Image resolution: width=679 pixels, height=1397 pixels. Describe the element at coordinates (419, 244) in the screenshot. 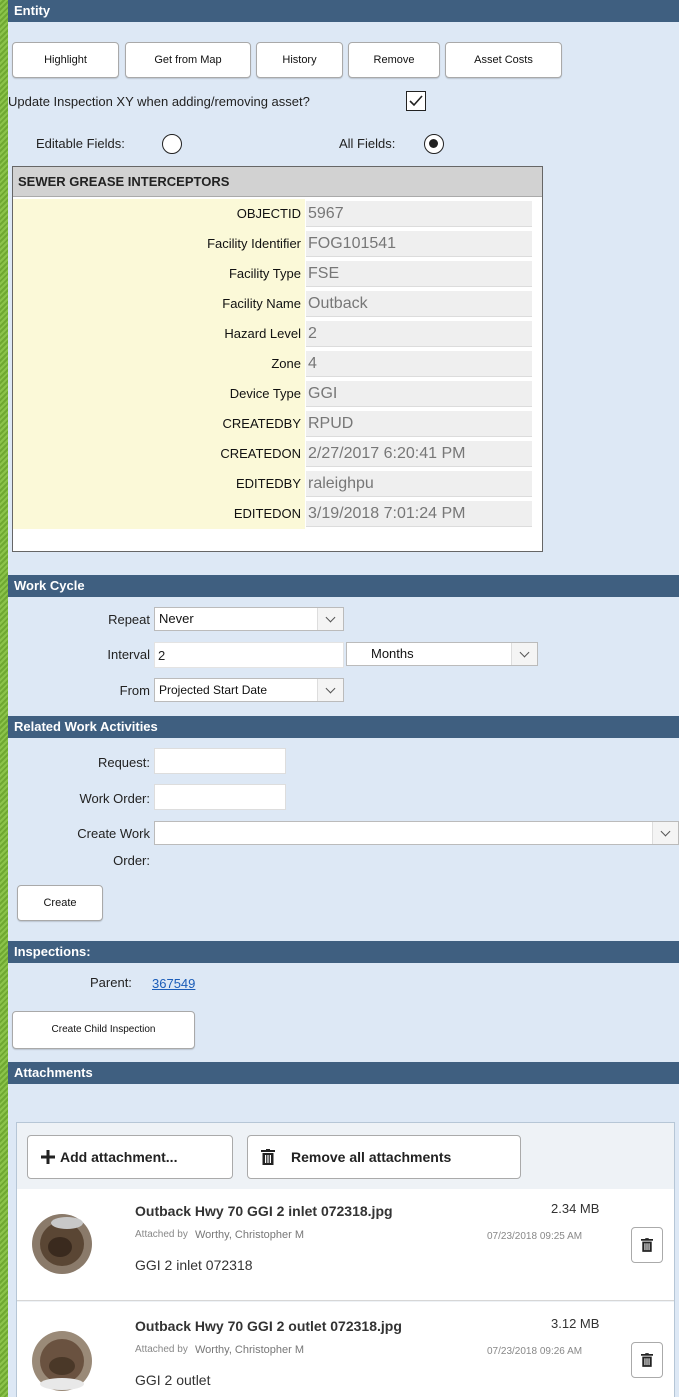

I see `field-value: FOG101541` at that location.